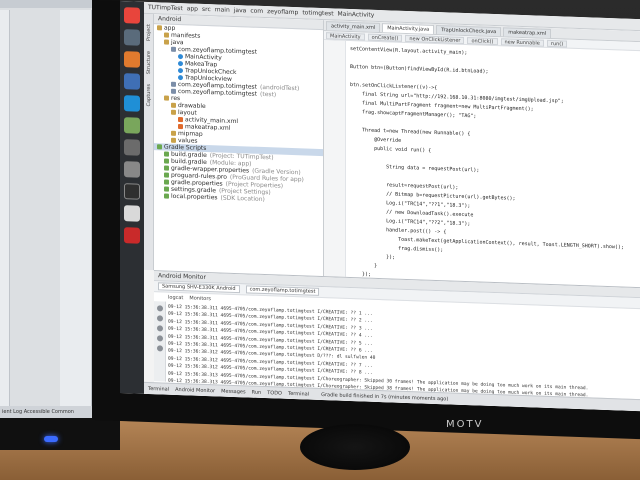 This screenshot has height=480, width=640. What do you see at coordinates (274, 393) in the screenshot?
I see `tool-window-tab: TODO` at bounding box center [274, 393].